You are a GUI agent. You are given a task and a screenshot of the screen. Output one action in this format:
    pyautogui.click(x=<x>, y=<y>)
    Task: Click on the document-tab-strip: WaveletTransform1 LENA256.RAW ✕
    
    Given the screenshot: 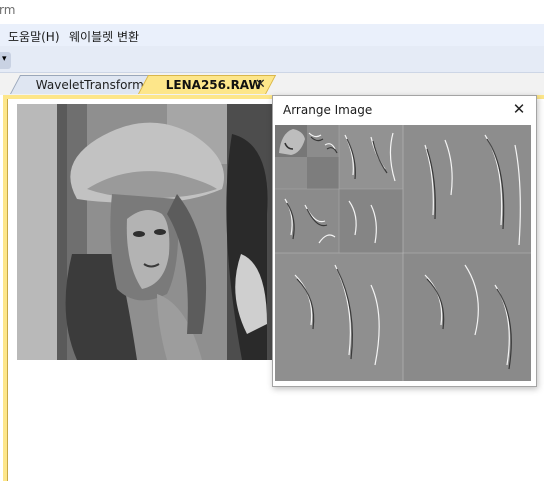 What is the action you would take?
    pyautogui.click(x=272, y=84)
    